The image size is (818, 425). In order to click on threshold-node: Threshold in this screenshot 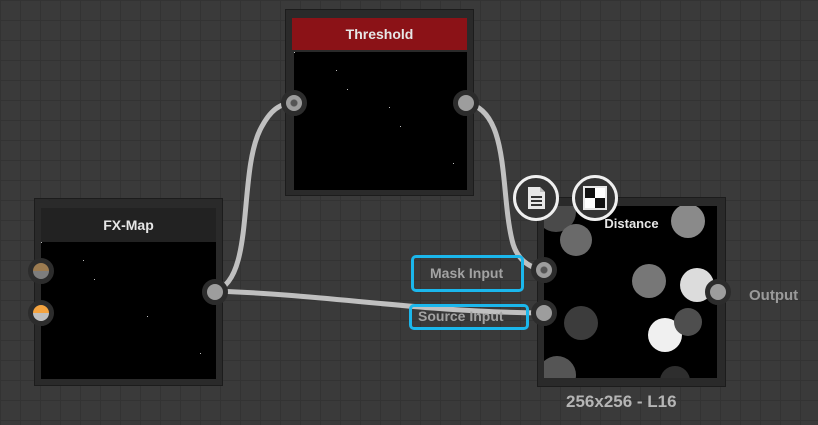, I will do `click(379, 102)`.